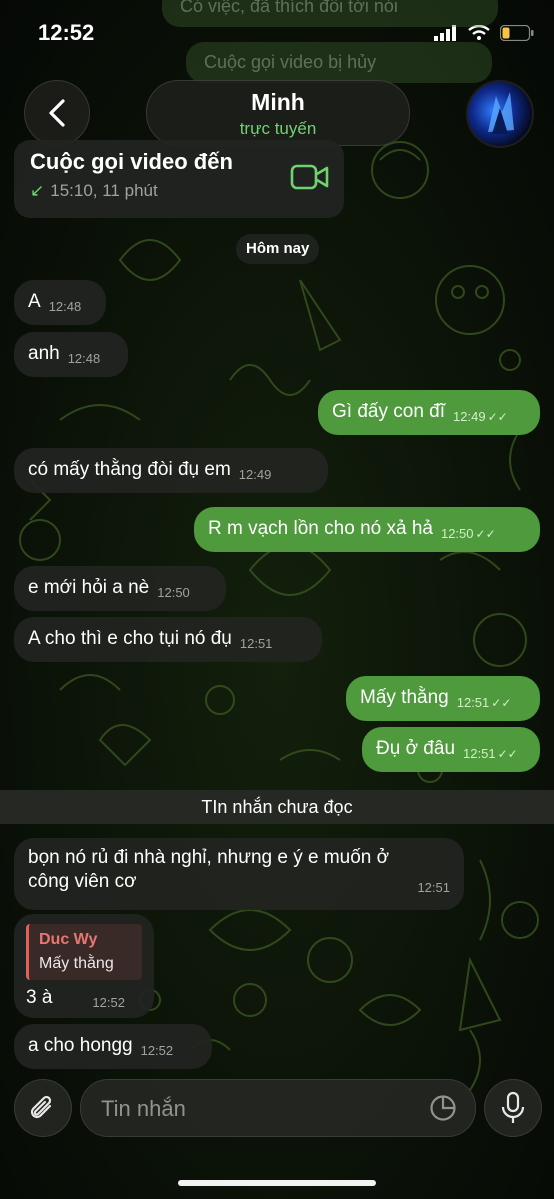 This screenshot has height=1199, width=554. I want to click on message-text: a cho hongg, so click(80, 1045).